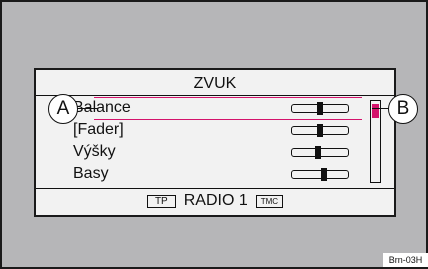  What do you see at coordinates (403, 109) in the screenshot?
I see `callout-b: B` at bounding box center [403, 109].